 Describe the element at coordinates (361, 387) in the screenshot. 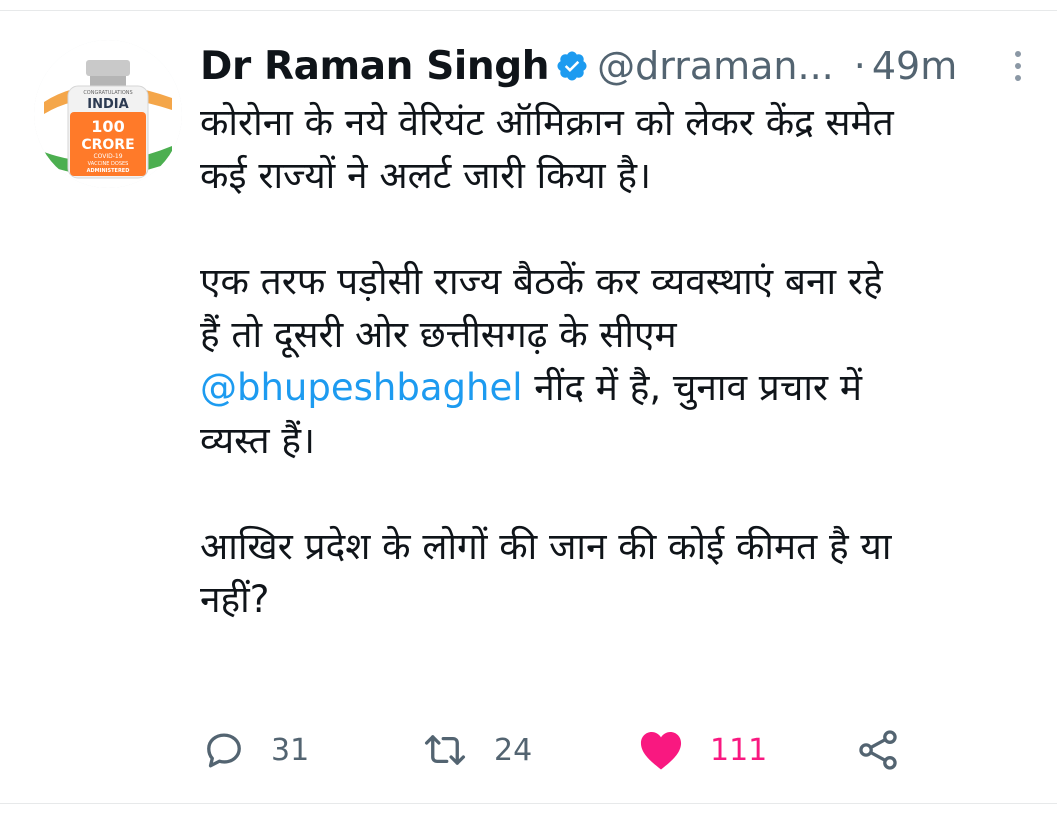

I see `mention-link: @bhupeshbaghel` at that location.